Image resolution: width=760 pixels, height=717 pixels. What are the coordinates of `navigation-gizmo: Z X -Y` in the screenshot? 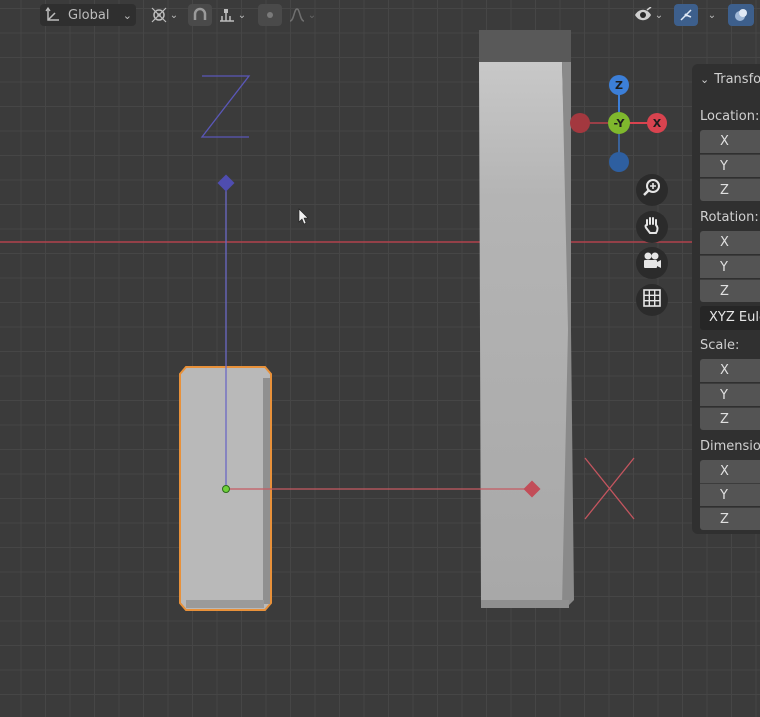 It's located at (618, 124).